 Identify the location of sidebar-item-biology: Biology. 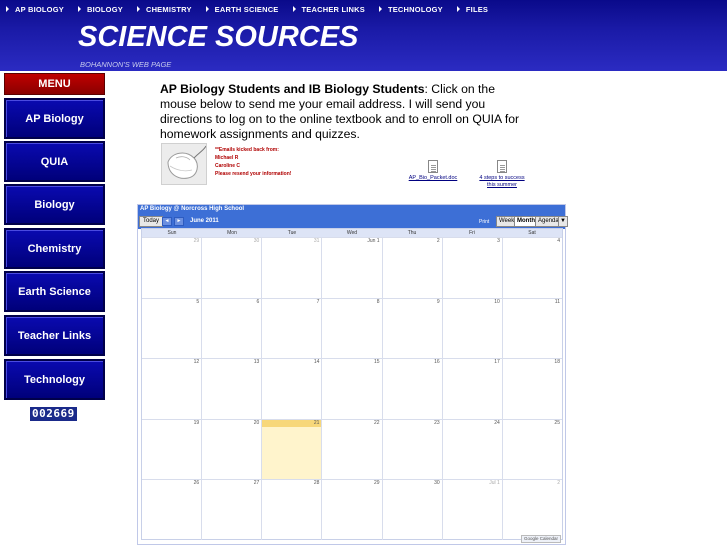
(54, 204).